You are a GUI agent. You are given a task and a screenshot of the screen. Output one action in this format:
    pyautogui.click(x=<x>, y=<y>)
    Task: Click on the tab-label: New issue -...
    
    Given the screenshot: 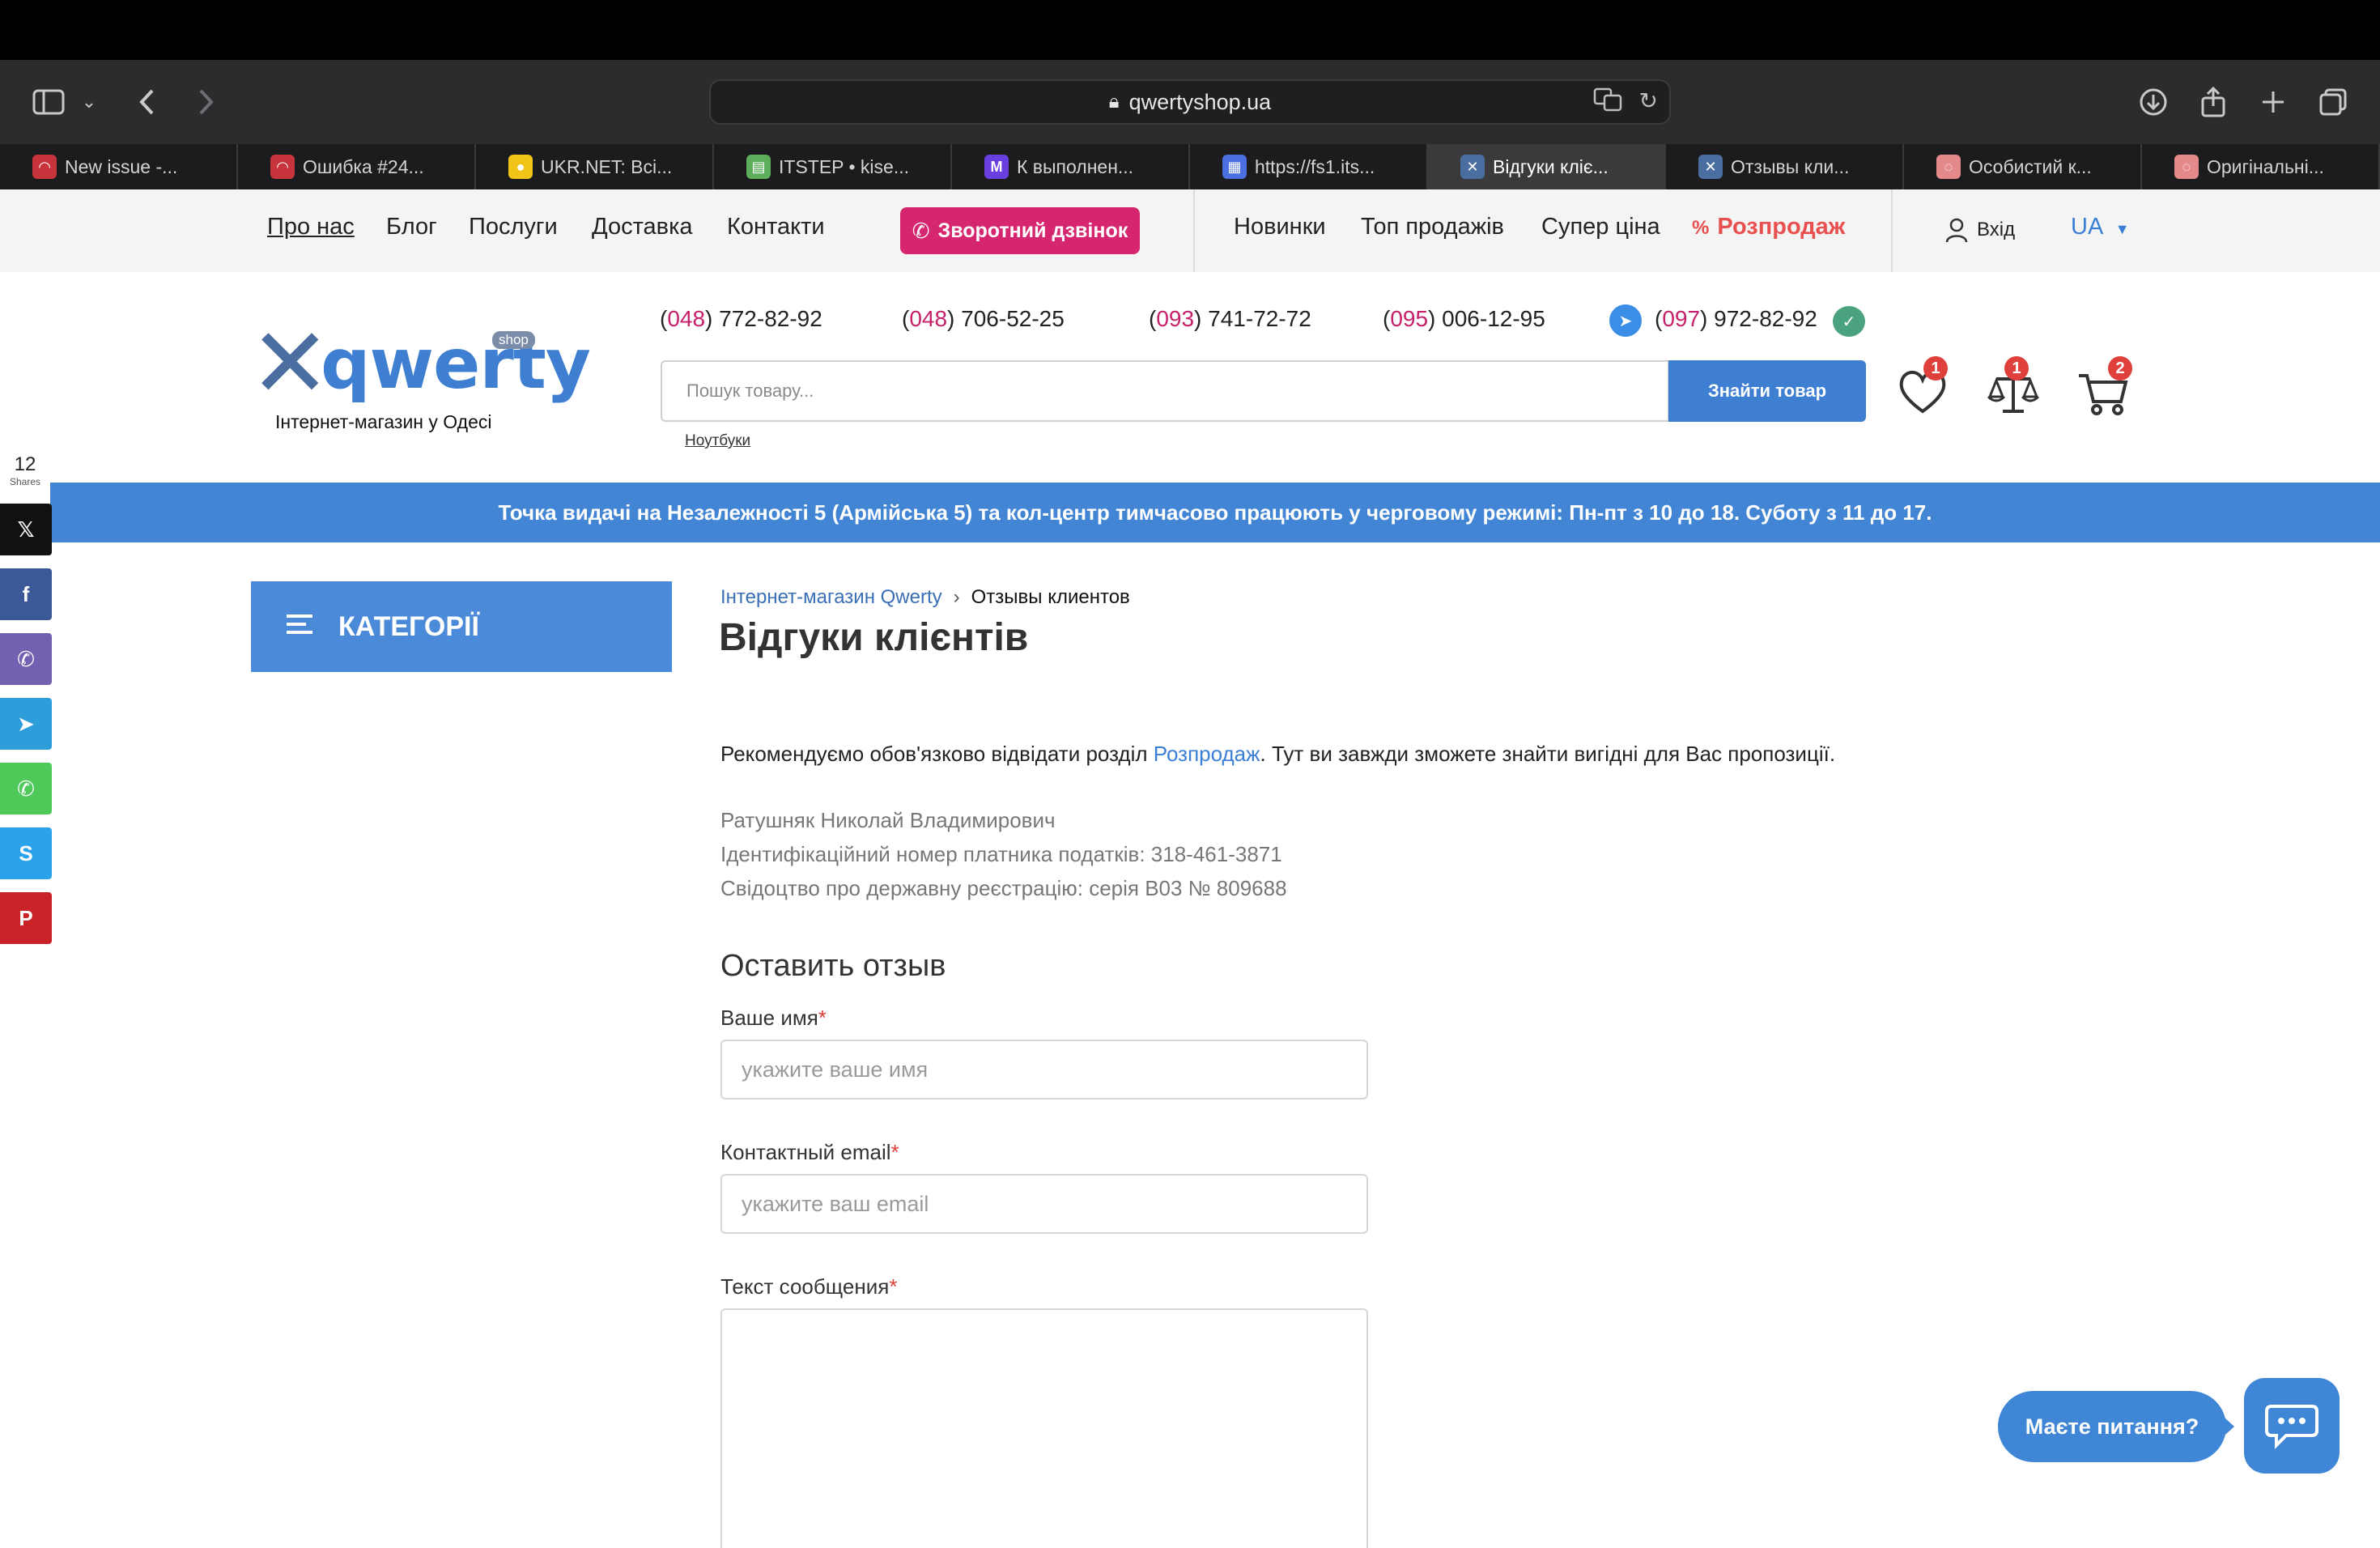 What is the action you would take?
    pyautogui.click(x=121, y=166)
    